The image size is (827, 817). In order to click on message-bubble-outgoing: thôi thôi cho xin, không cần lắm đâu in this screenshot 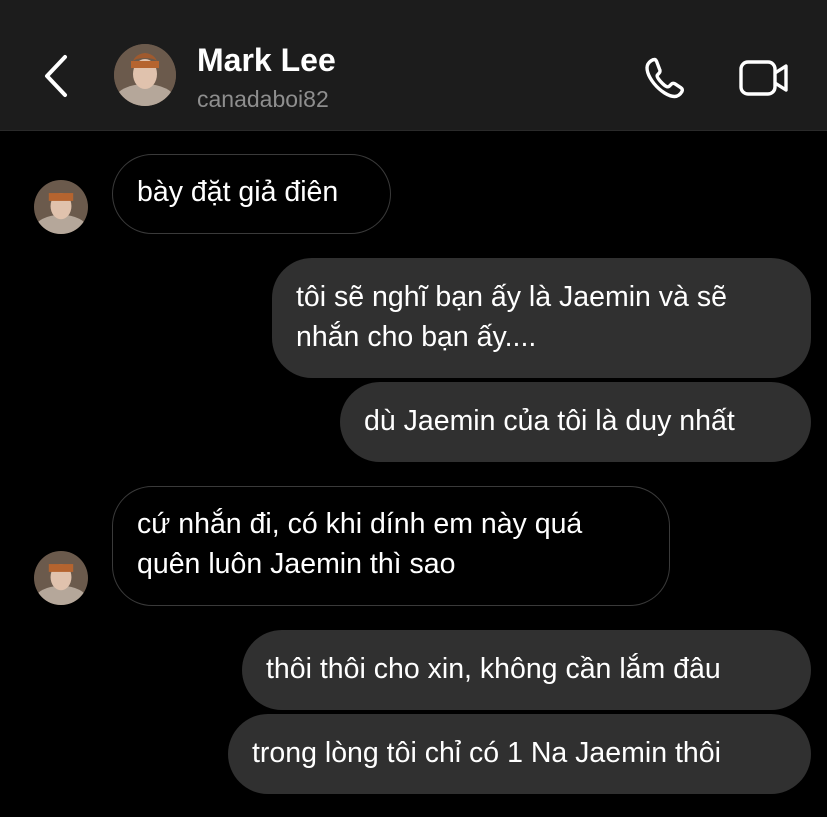, I will do `click(526, 670)`.